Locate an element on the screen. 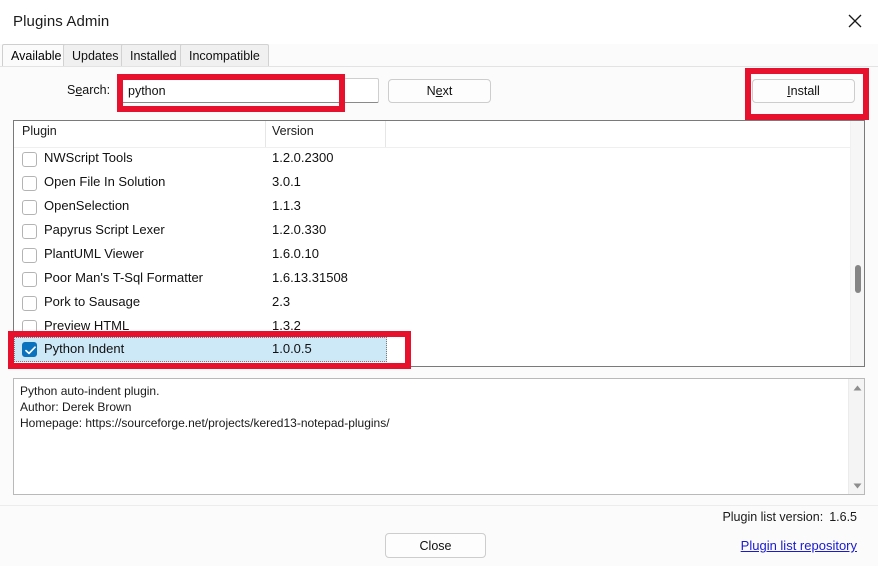 The width and height of the screenshot is (878, 566). table-row: PlantUML Viewer 1.6.0.10 is located at coordinates (439, 256).